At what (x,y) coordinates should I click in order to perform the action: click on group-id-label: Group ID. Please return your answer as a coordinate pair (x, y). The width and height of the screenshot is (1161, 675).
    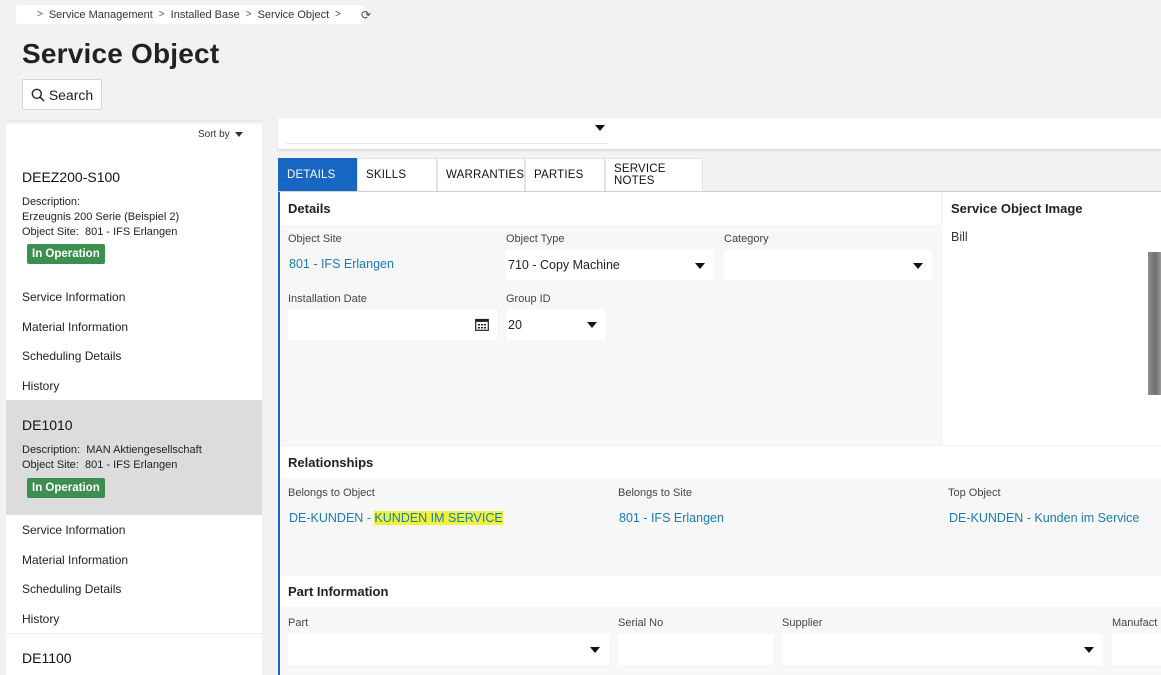
    Looking at the image, I should click on (528, 299).